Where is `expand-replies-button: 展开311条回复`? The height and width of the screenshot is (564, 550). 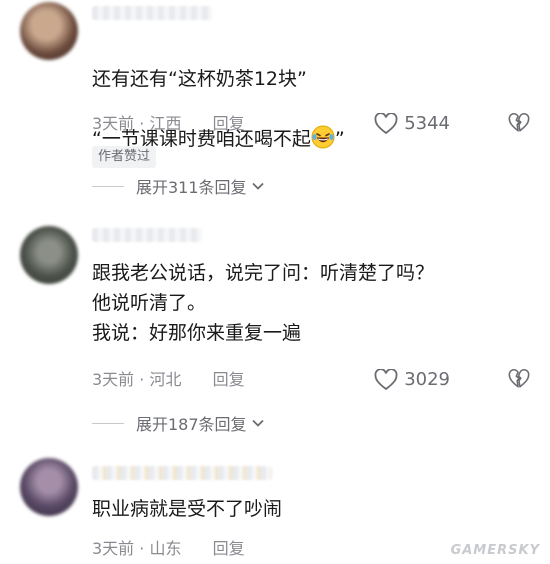
expand-replies-button: 展开311条回复 is located at coordinates (178, 186).